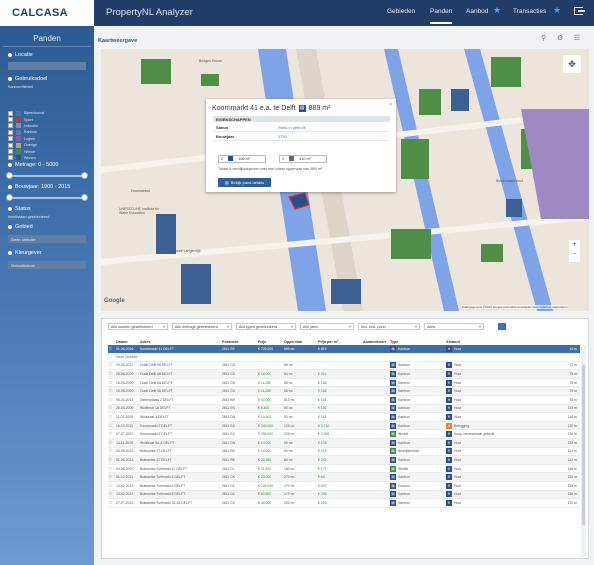 This screenshot has height=565, width=594. I want to click on scrollbar-thumb, so click(583, 445).